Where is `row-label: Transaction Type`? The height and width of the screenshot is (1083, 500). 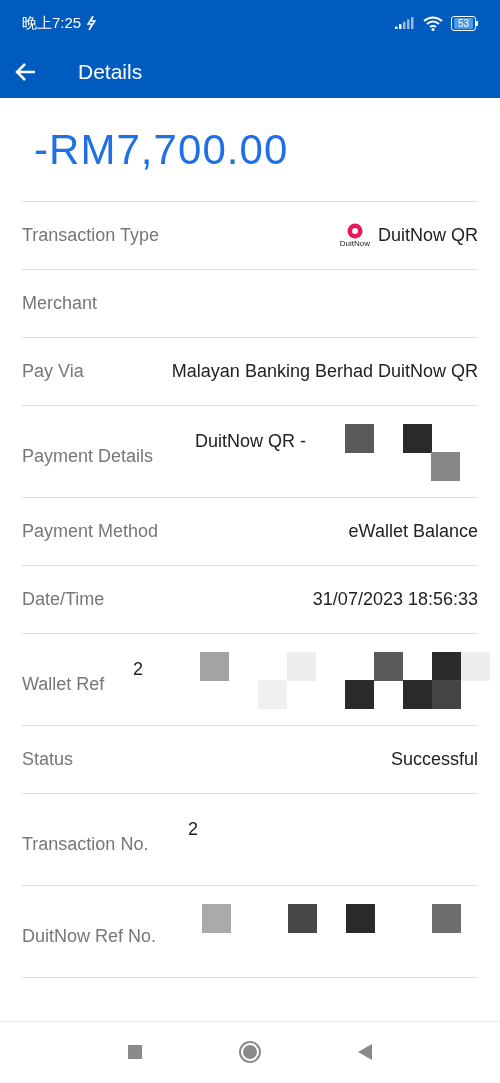 row-label: Transaction Type is located at coordinates (91, 235).